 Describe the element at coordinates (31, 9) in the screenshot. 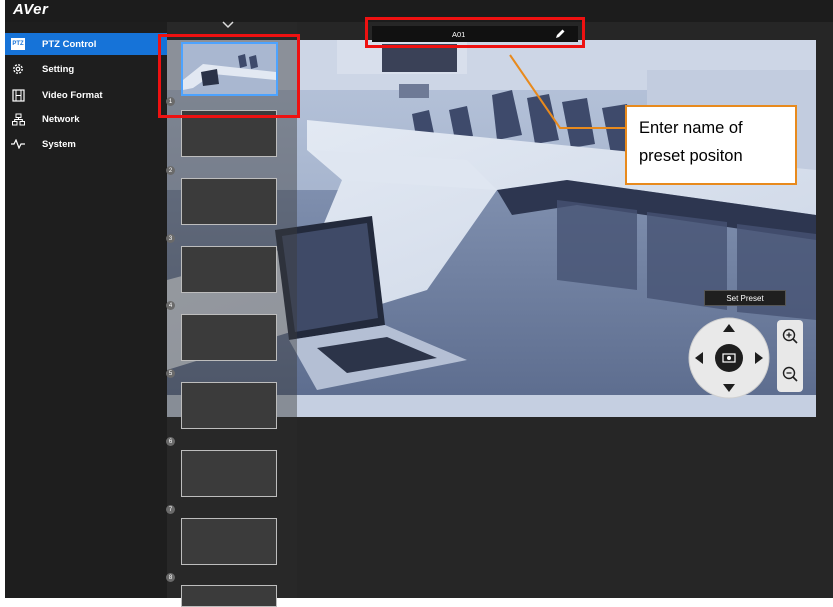

I see `aver-logo: AVer` at that location.